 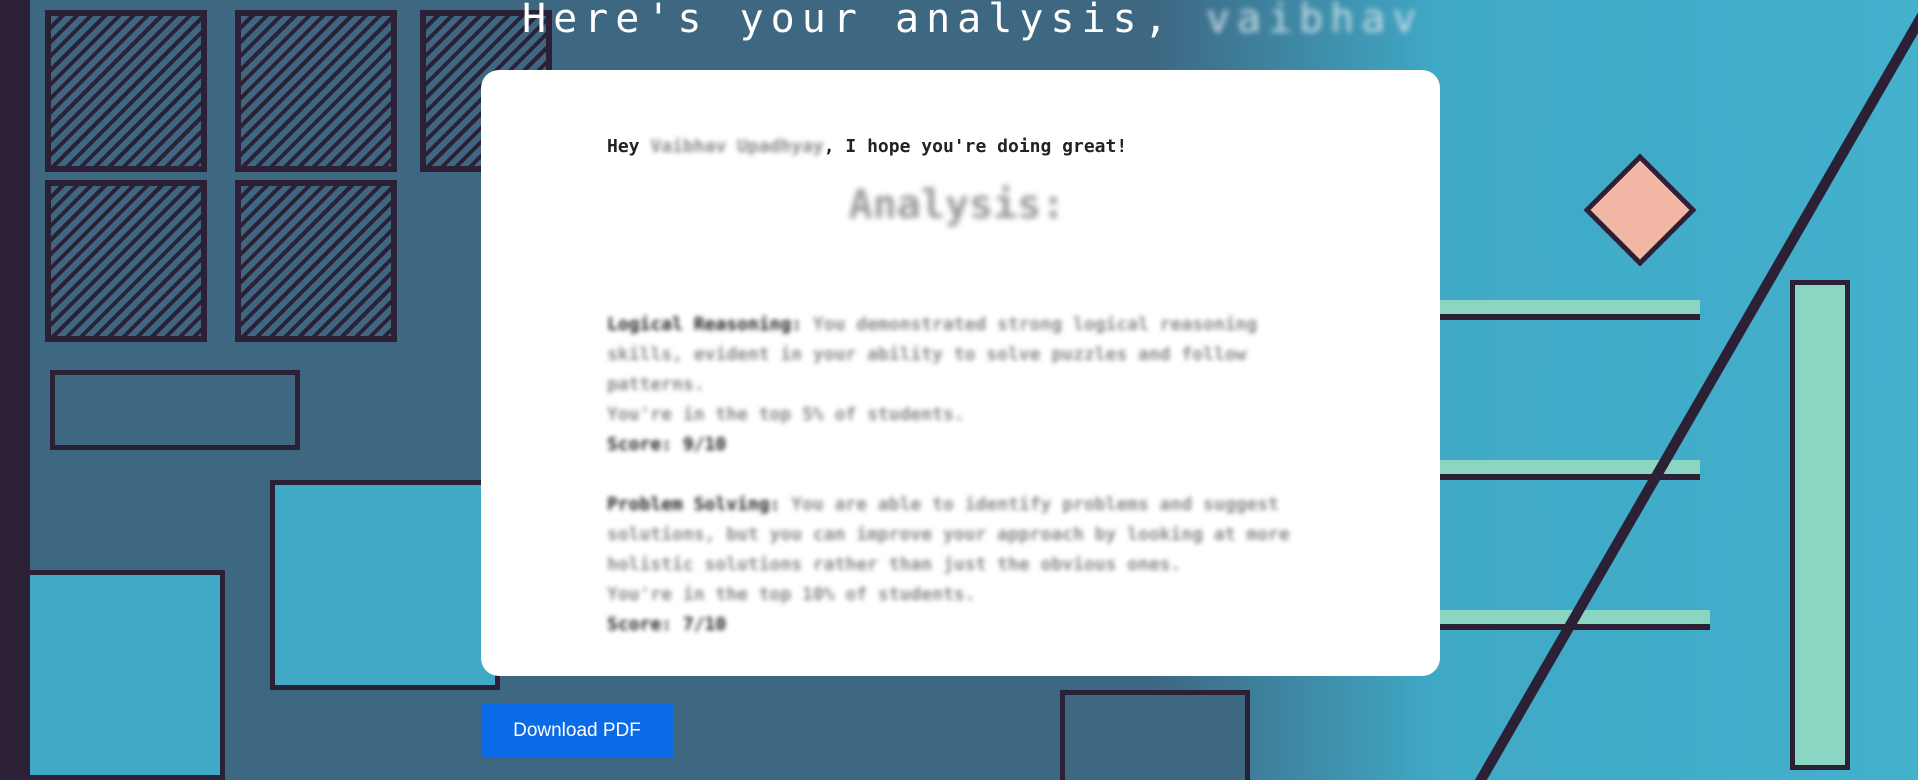 I want to click on user-name: vaibhav, so click(x=1314, y=21).